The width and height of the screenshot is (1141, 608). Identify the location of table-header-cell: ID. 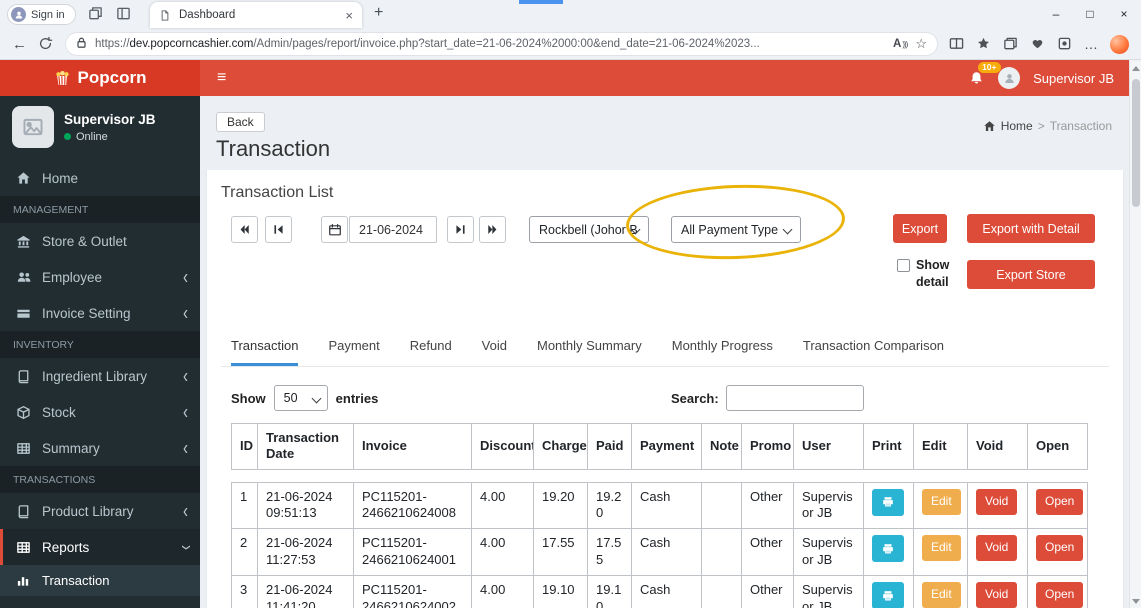
(244, 446).